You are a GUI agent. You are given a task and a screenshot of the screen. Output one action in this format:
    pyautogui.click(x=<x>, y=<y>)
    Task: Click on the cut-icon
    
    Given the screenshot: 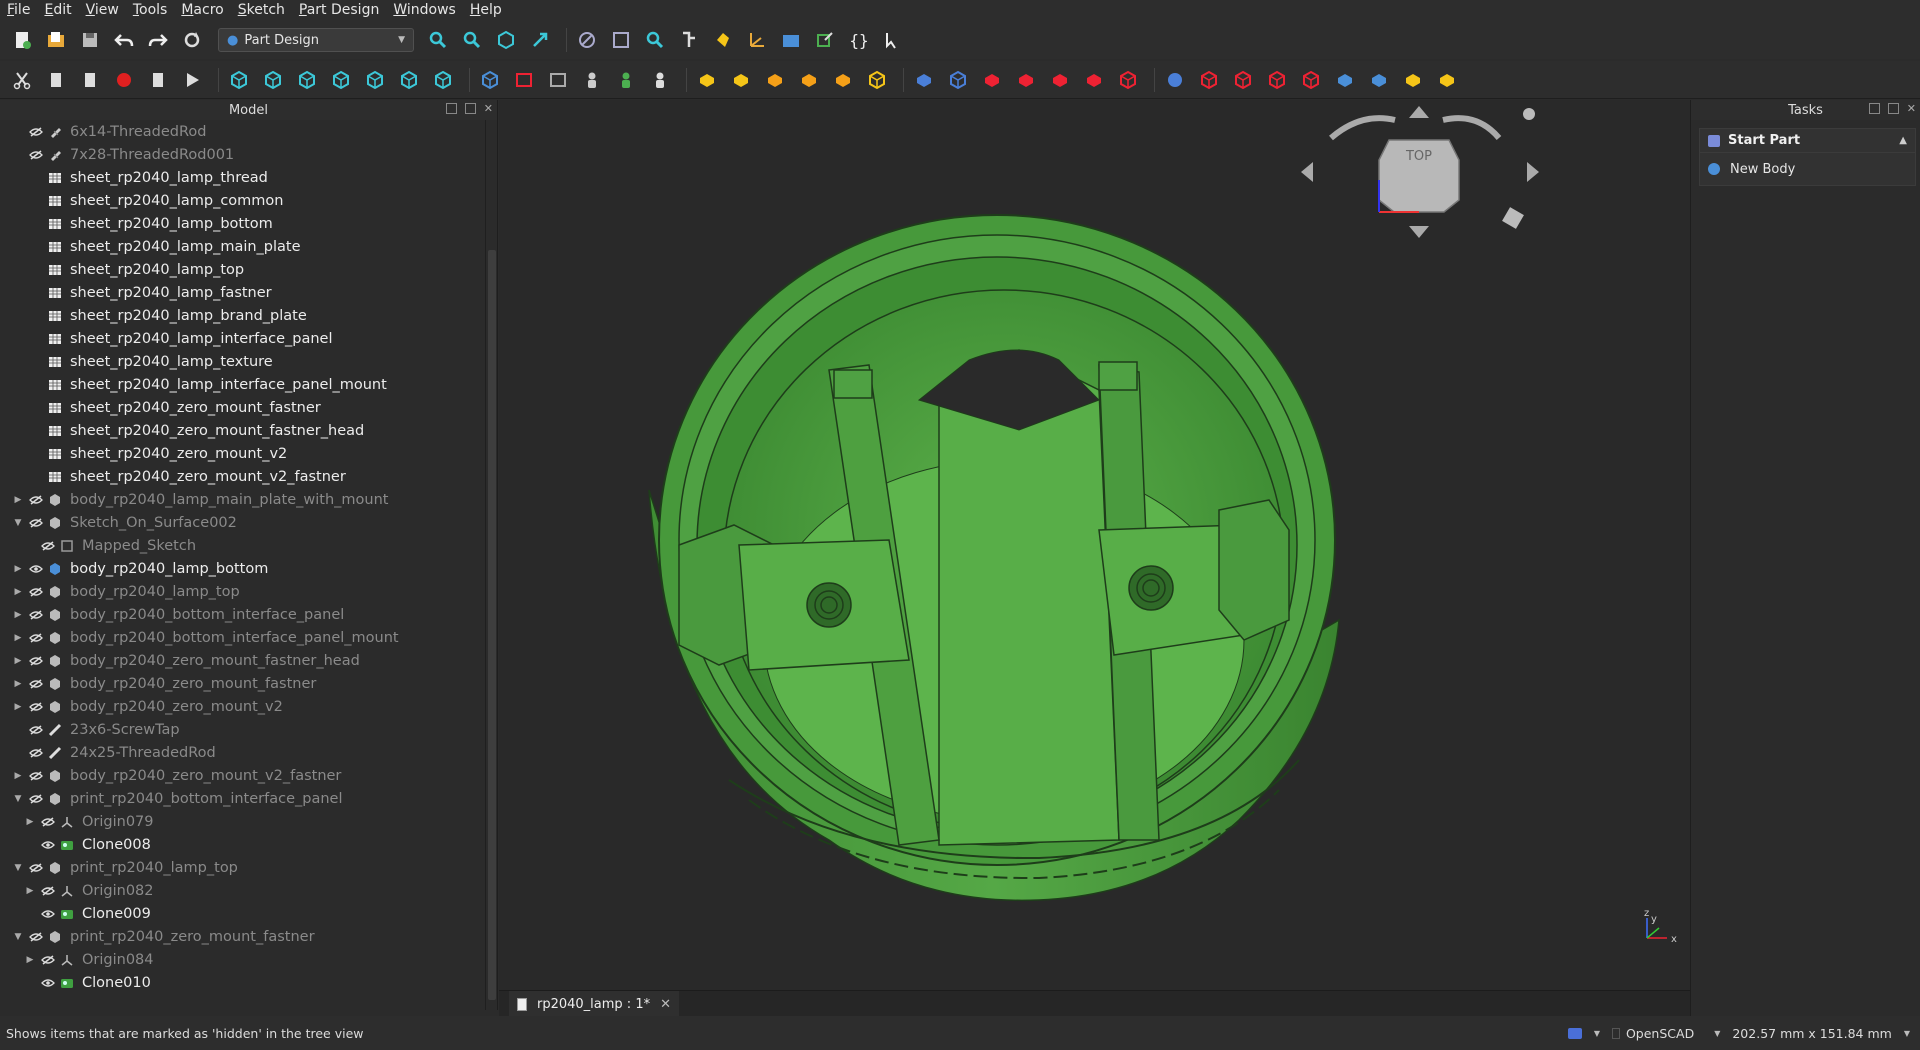 What is the action you would take?
    pyautogui.click(x=22, y=80)
    